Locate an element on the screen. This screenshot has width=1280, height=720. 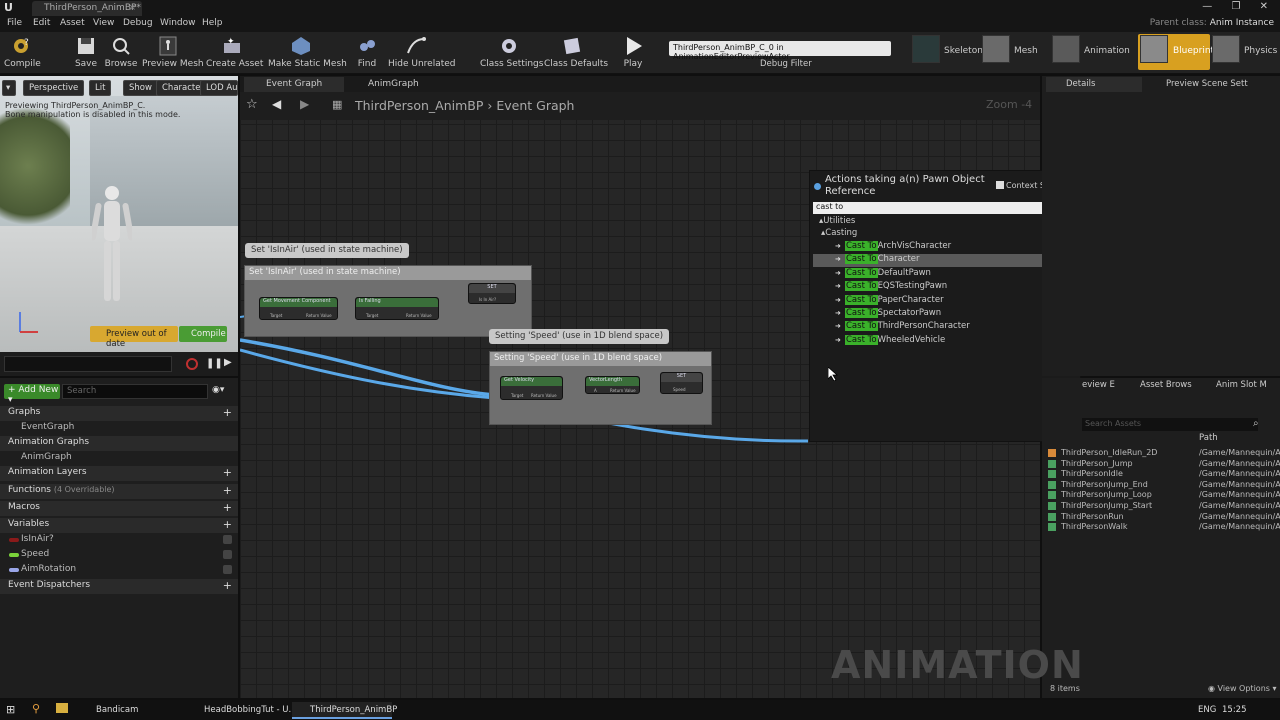
play-forward-icon: ▶ is located at coordinates (228, 362).